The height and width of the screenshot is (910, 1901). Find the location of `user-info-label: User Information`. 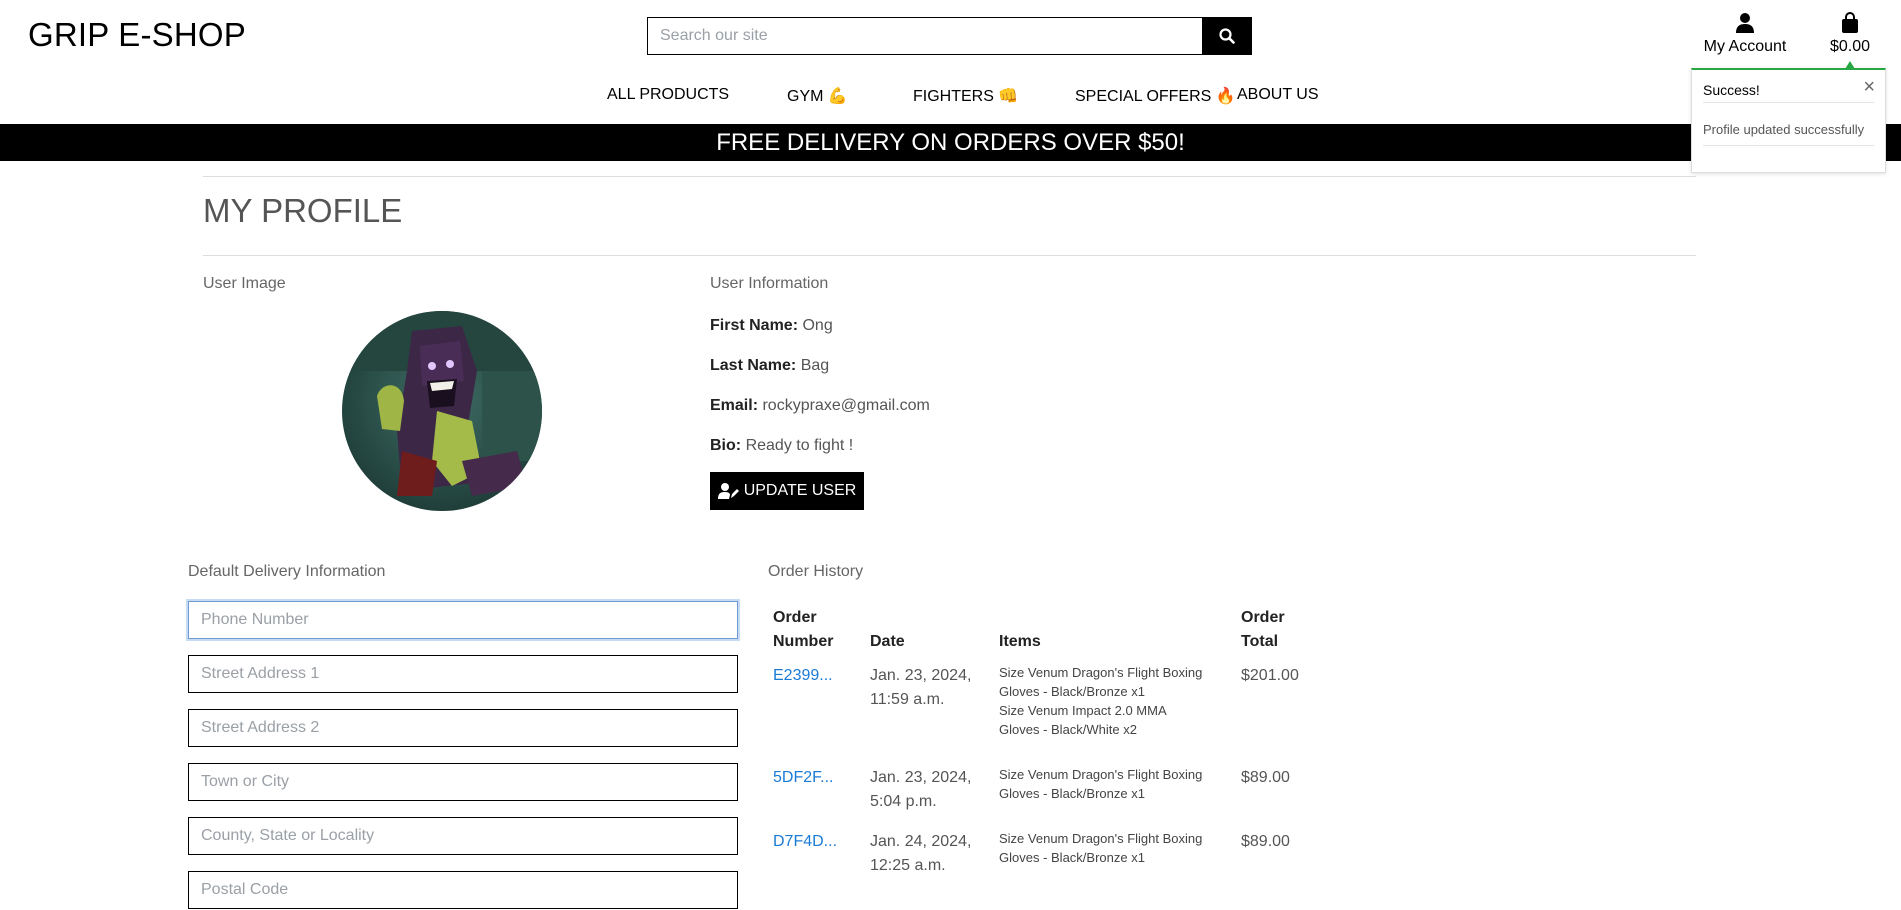

user-info-label: User Information is located at coordinates (769, 283).